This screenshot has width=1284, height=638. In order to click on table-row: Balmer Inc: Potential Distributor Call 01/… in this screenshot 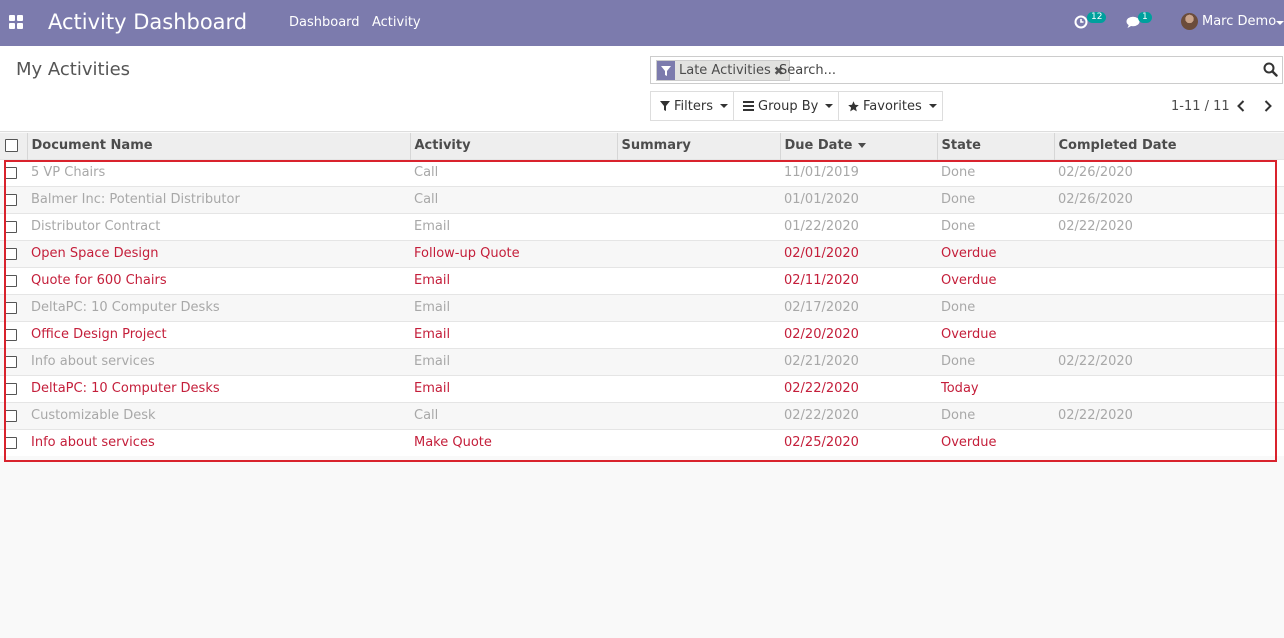, I will do `click(642, 199)`.